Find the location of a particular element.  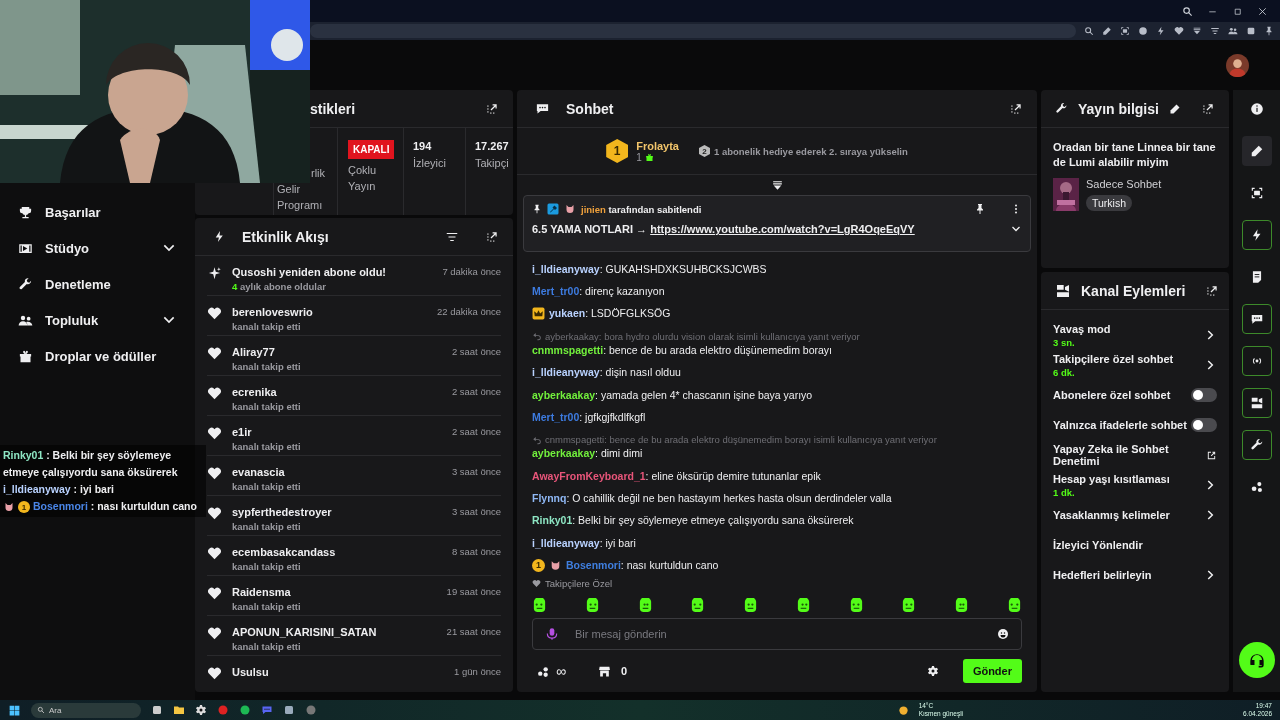

store-icon is located at coordinates (604, 671).